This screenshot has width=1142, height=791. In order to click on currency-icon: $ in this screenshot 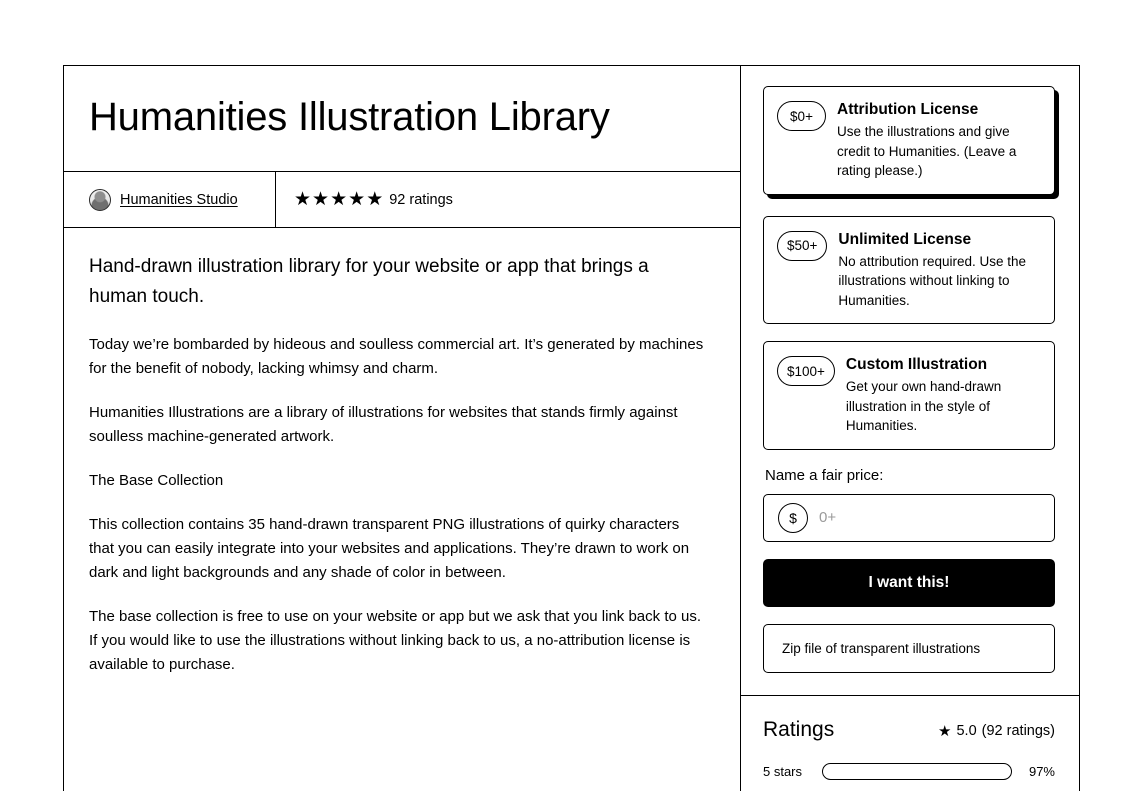, I will do `click(793, 517)`.